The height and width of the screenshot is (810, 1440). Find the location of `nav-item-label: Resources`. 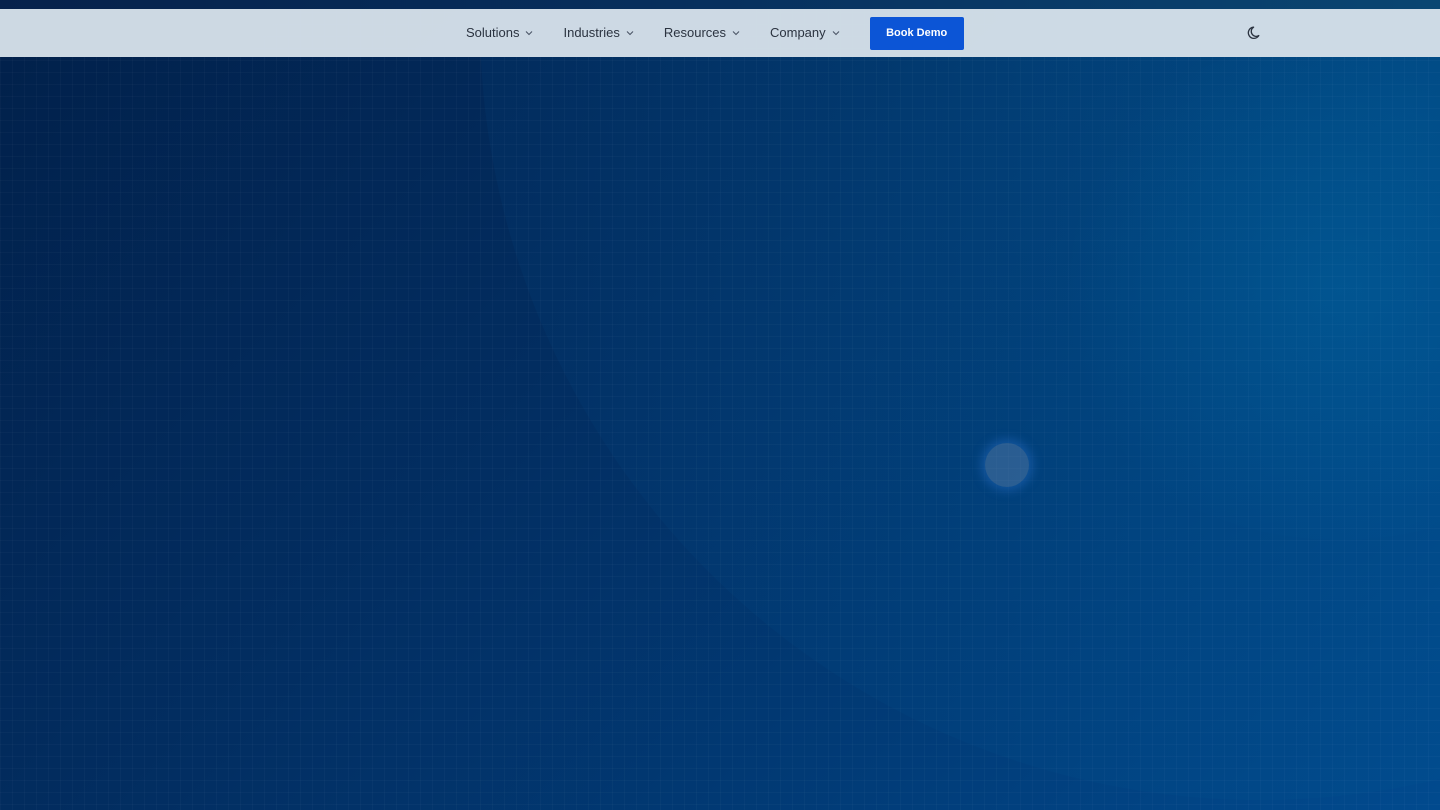

nav-item-label: Resources is located at coordinates (694, 32).